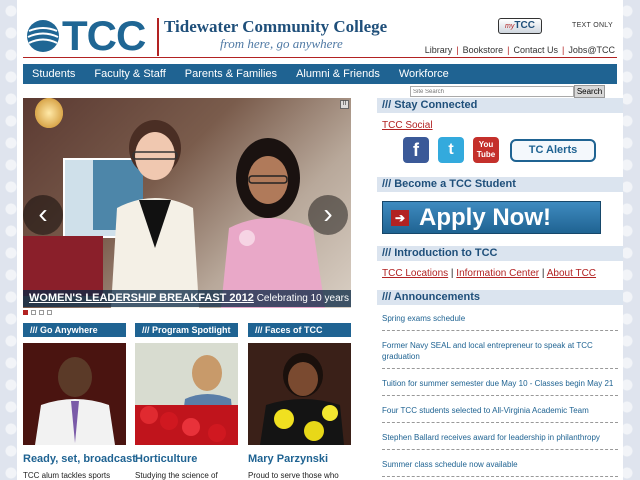 Image resolution: width=640 pixels, height=480 pixels. Describe the element at coordinates (299, 459) in the screenshot. I see `feature-title-link: Mary Parzynski` at that location.